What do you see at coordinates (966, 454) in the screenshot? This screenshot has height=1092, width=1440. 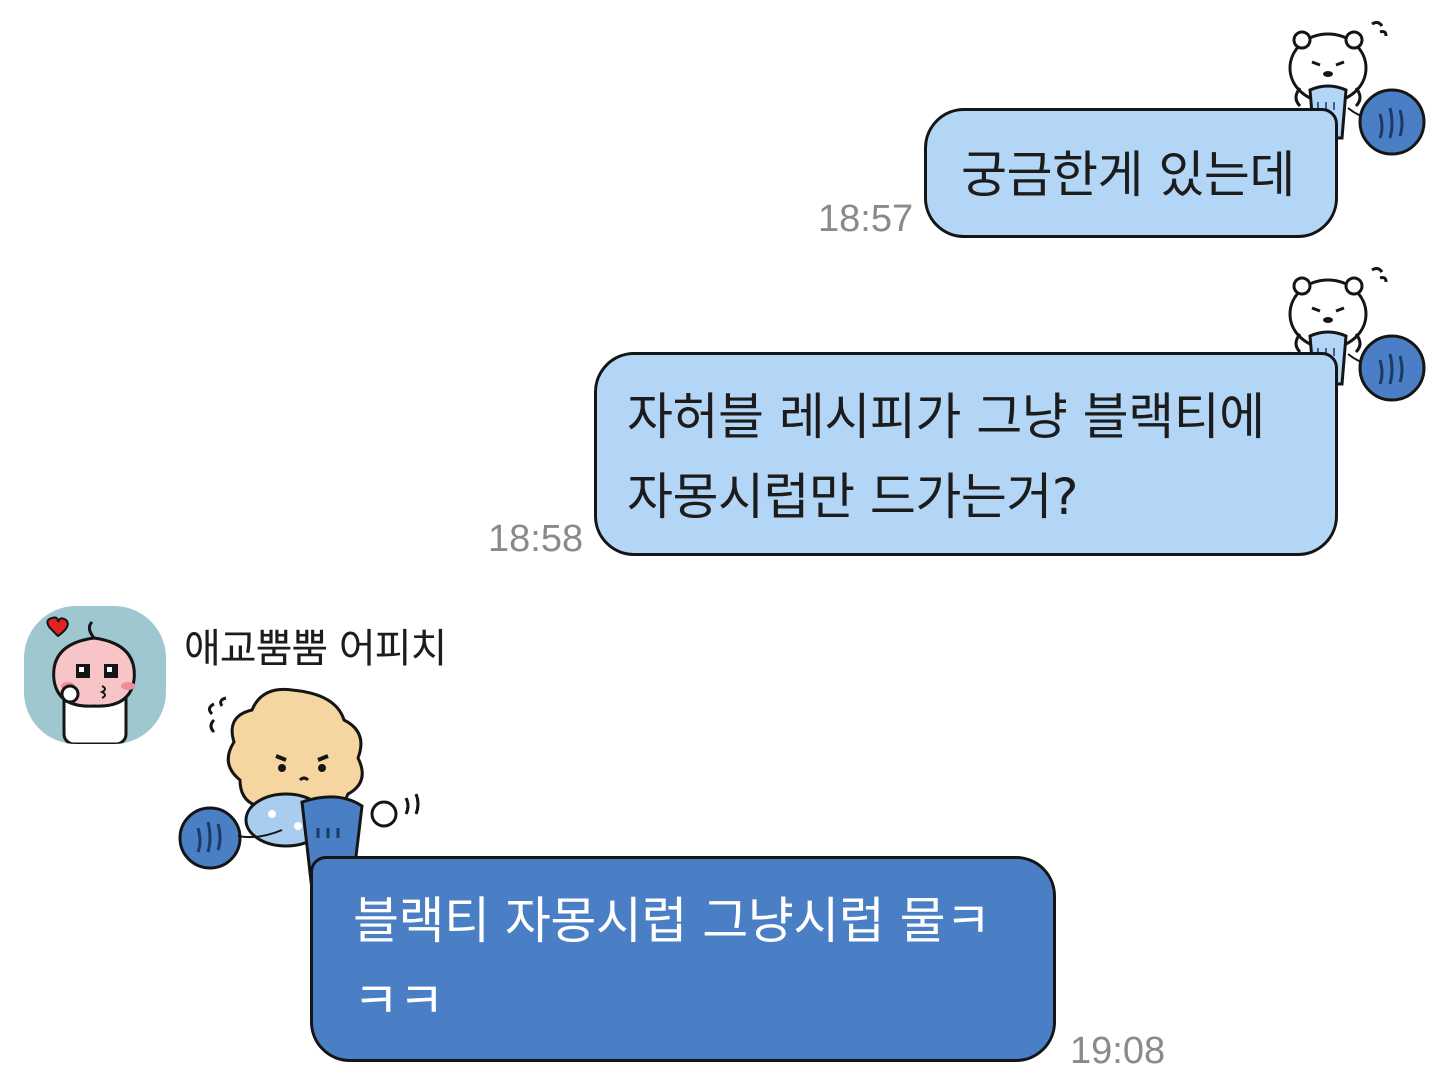 I see `message-bubble: 자허블 레시피가 그냥 블랙티에 자몽시럽만 드가는거?` at bounding box center [966, 454].